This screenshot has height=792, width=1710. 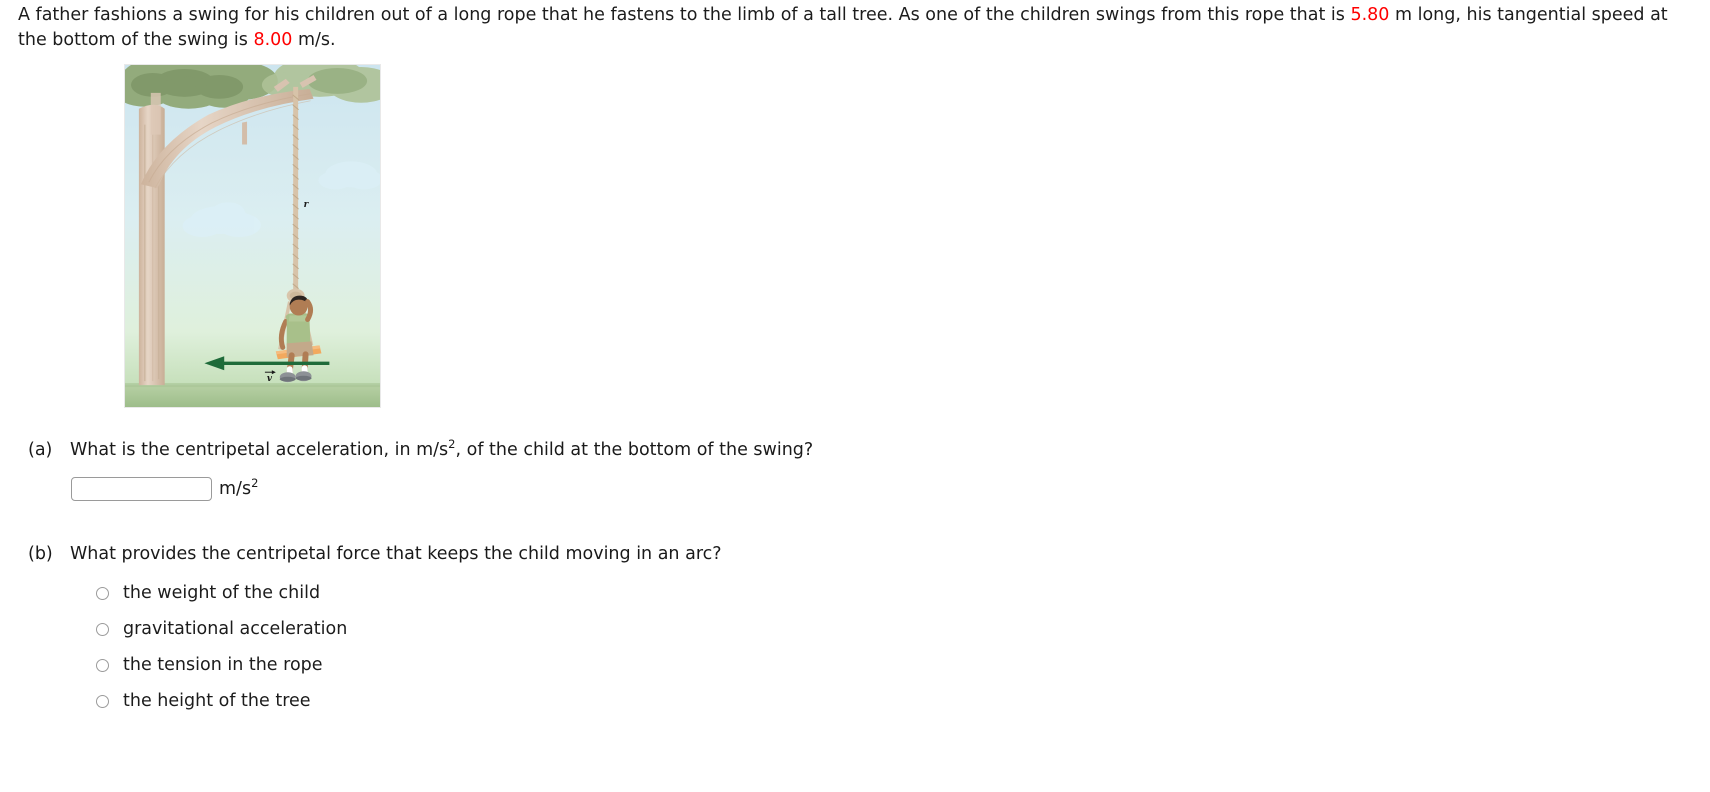 What do you see at coordinates (235, 629) in the screenshot?
I see `option-label: gravitational acceleration` at bounding box center [235, 629].